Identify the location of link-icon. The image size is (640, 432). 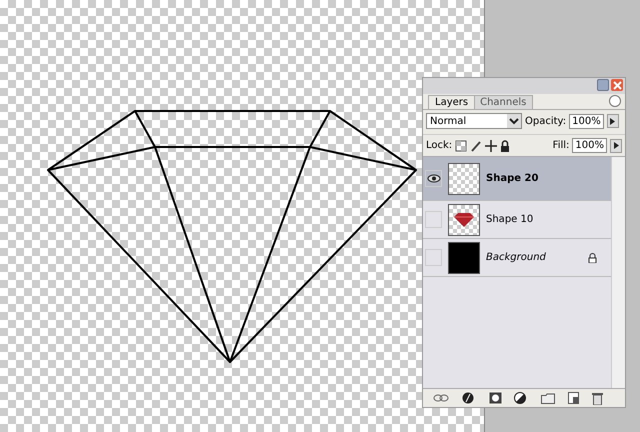
(441, 398).